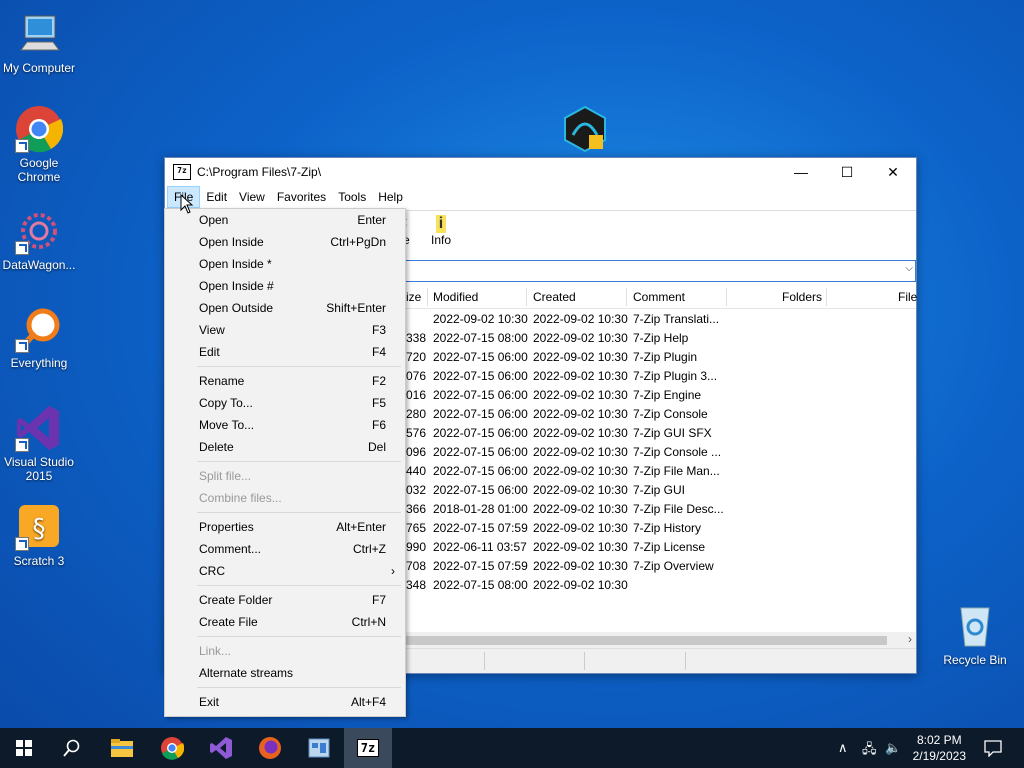 The image size is (1024, 768). I want to click on start-button, so click(24, 748).